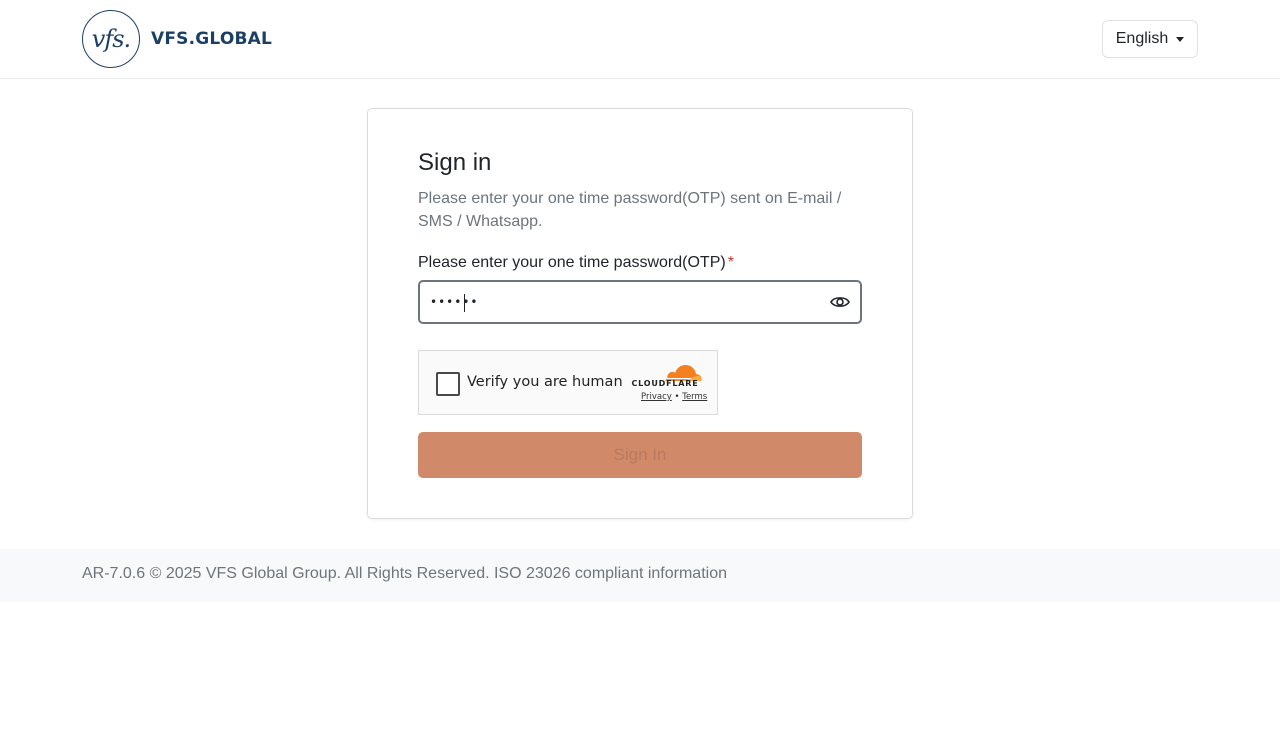 The height and width of the screenshot is (753, 1280). I want to click on site-header: vfs. VFS.GLOBAL English, so click(640, 39).